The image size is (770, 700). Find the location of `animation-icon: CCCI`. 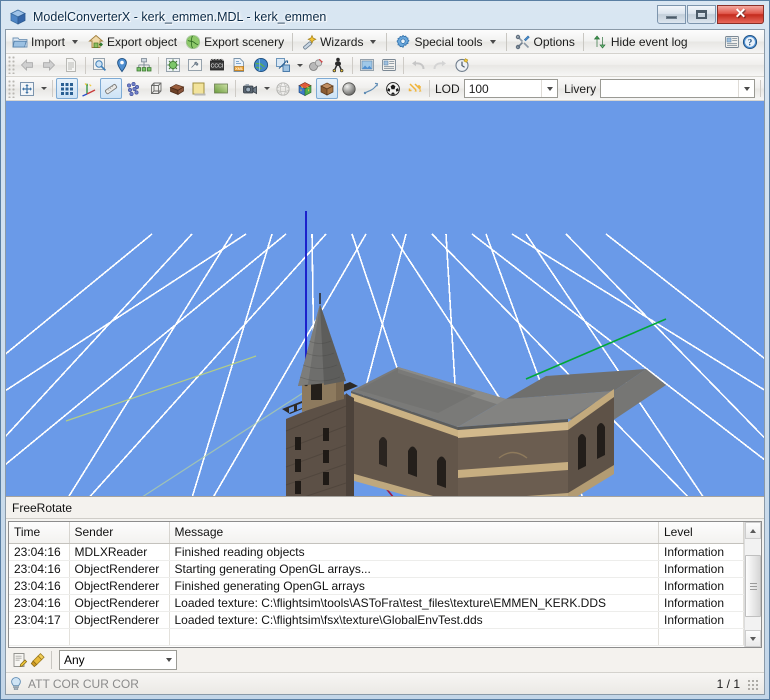

animation-icon: CCCI is located at coordinates (217, 65).